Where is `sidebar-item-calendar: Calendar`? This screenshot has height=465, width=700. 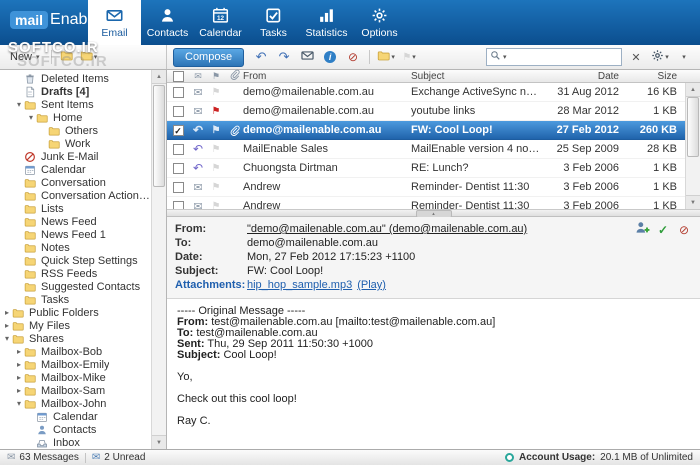
sidebar-item-calendar: Calendar is located at coordinates (75, 169).